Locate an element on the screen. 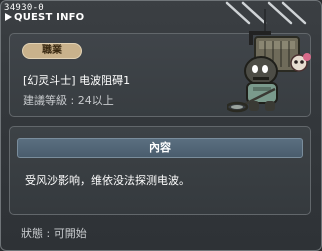  category-badge: 職業 is located at coordinates (52, 51).